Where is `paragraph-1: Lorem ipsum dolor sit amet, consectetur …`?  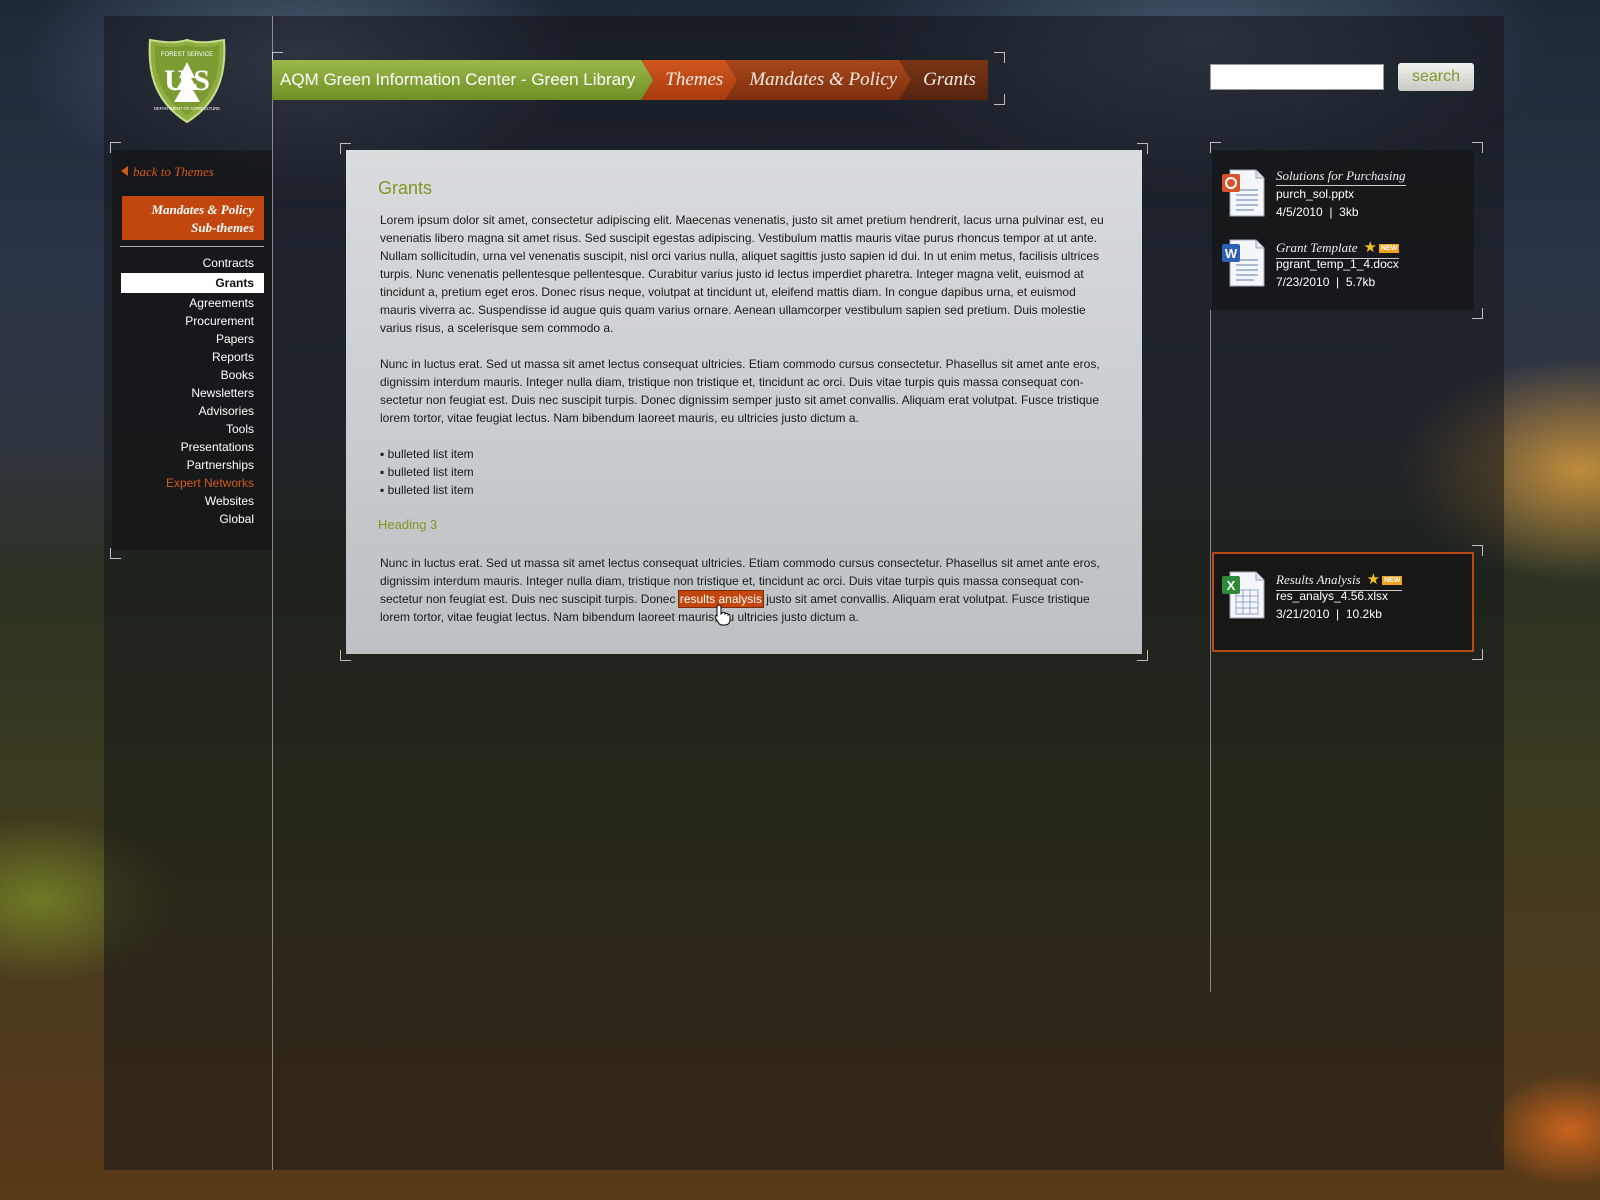 paragraph-1: Lorem ipsum dolor sit amet, consectetur … is located at coordinates (742, 274).